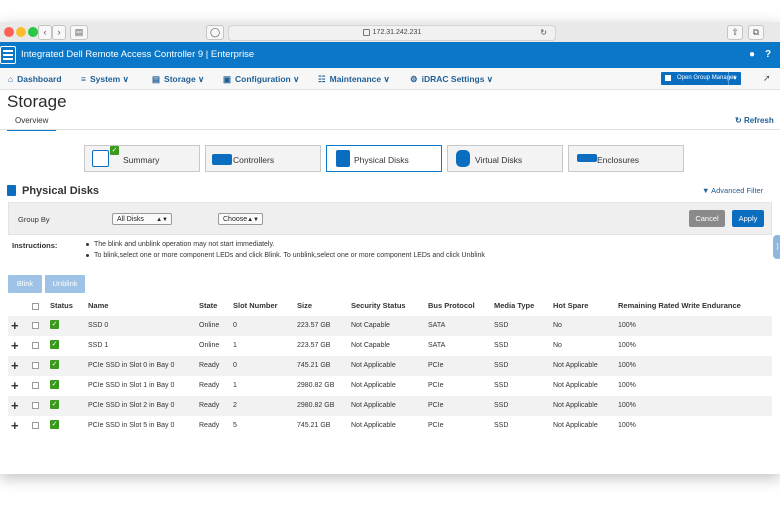 The width and height of the screenshot is (780, 516). Describe the element at coordinates (304, 305) in the screenshot. I see `col-size: Size` at that location.